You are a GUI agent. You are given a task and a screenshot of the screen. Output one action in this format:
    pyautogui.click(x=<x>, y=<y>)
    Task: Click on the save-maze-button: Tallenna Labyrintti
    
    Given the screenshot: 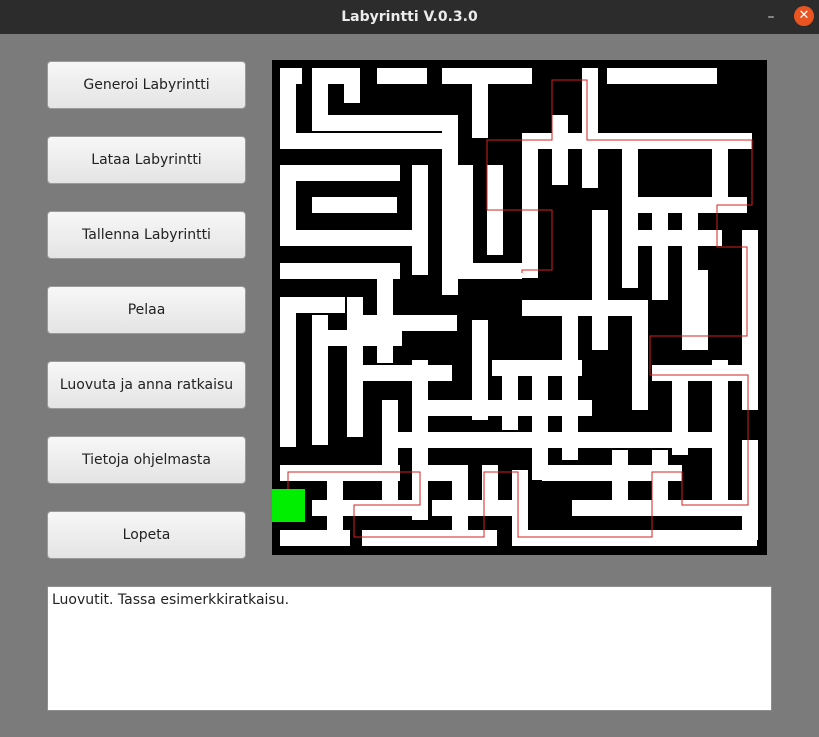 What is the action you would take?
    pyautogui.click(x=146, y=235)
    